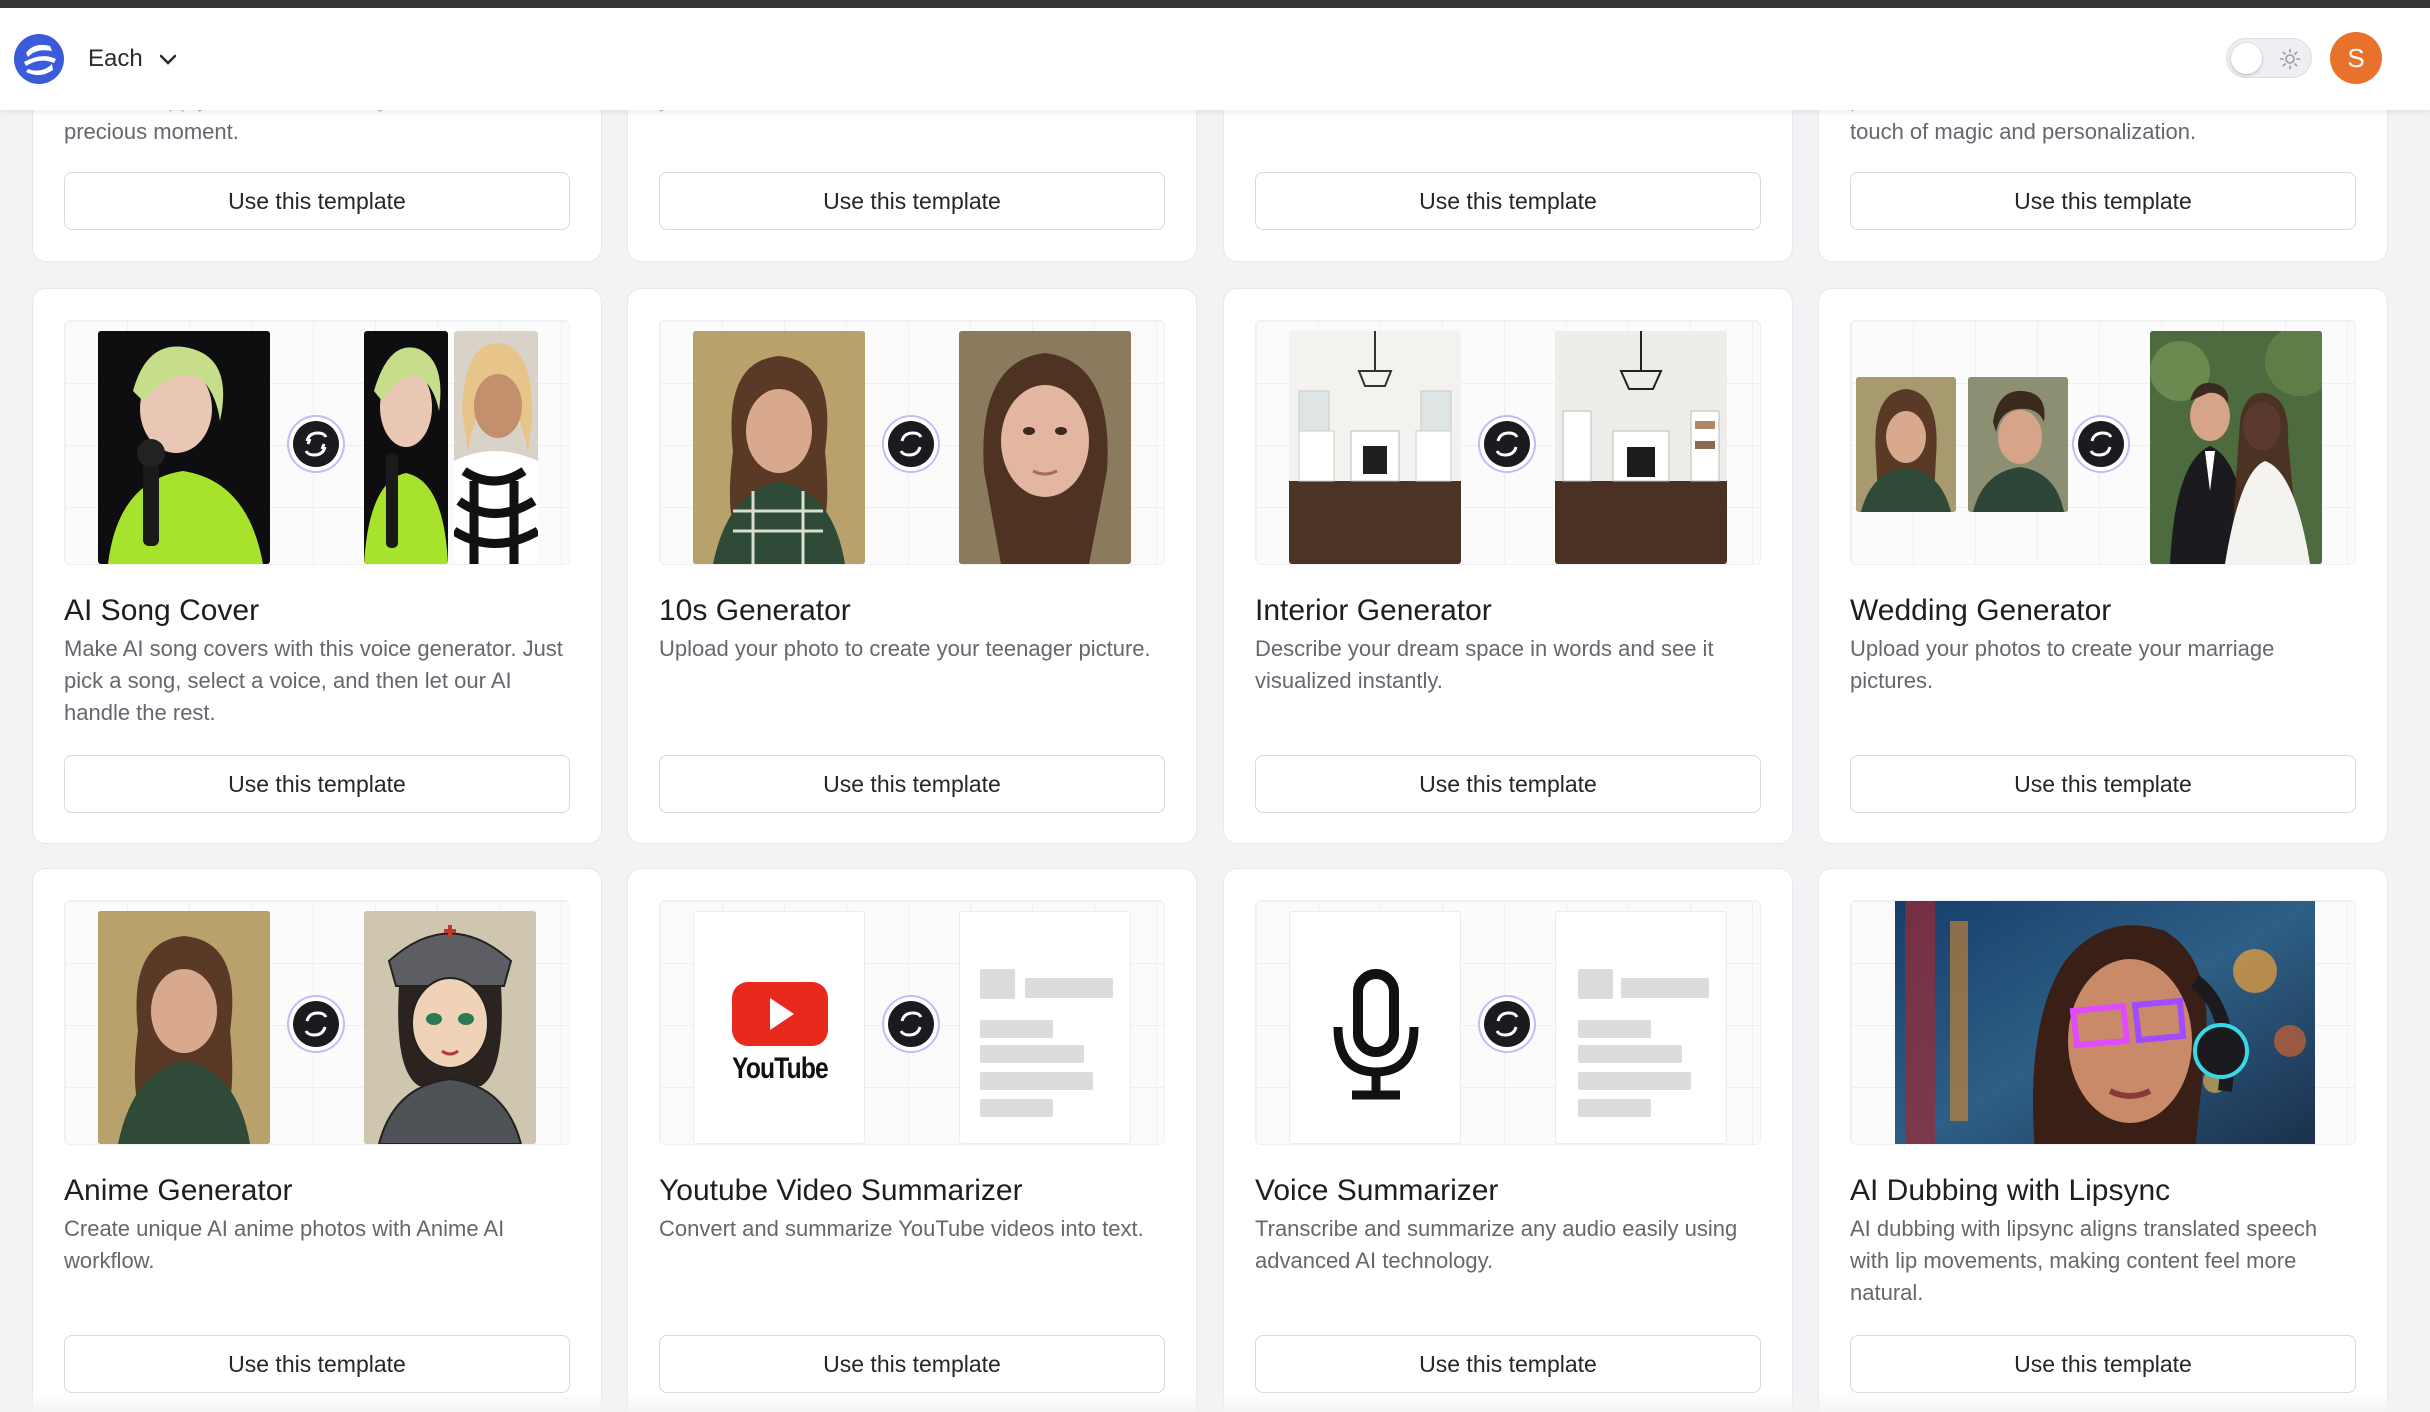  What do you see at coordinates (1215, 59) in the screenshot?
I see `app-header: Each S` at bounding box center [1215, 59].